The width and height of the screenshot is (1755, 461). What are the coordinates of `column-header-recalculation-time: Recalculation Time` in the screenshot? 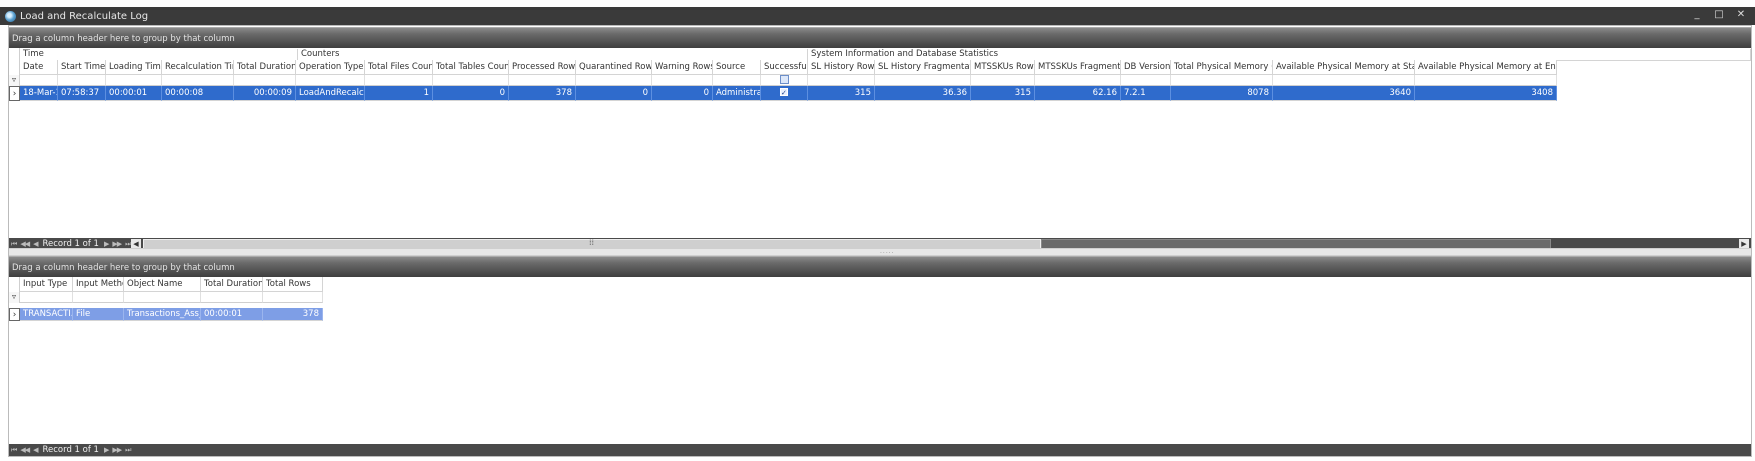 It's located at (198, 67).